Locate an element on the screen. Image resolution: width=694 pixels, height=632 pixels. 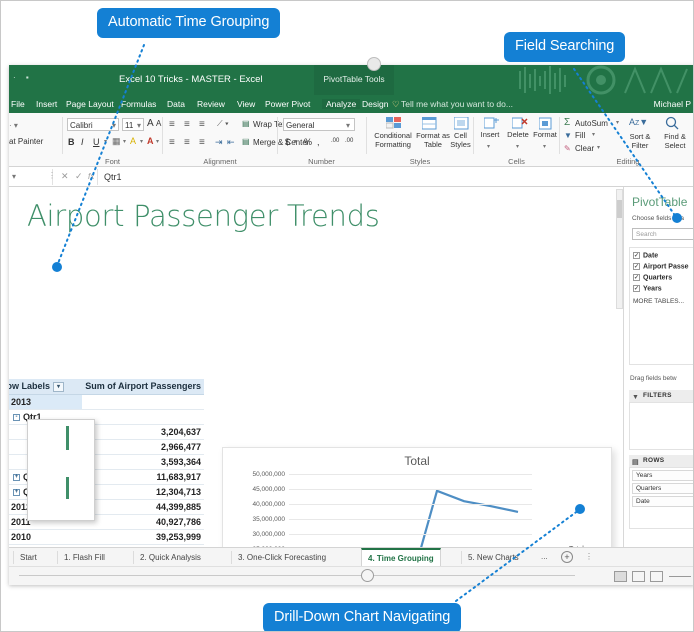
format-painter-button: at Painter is located at coordinates (26, 141).